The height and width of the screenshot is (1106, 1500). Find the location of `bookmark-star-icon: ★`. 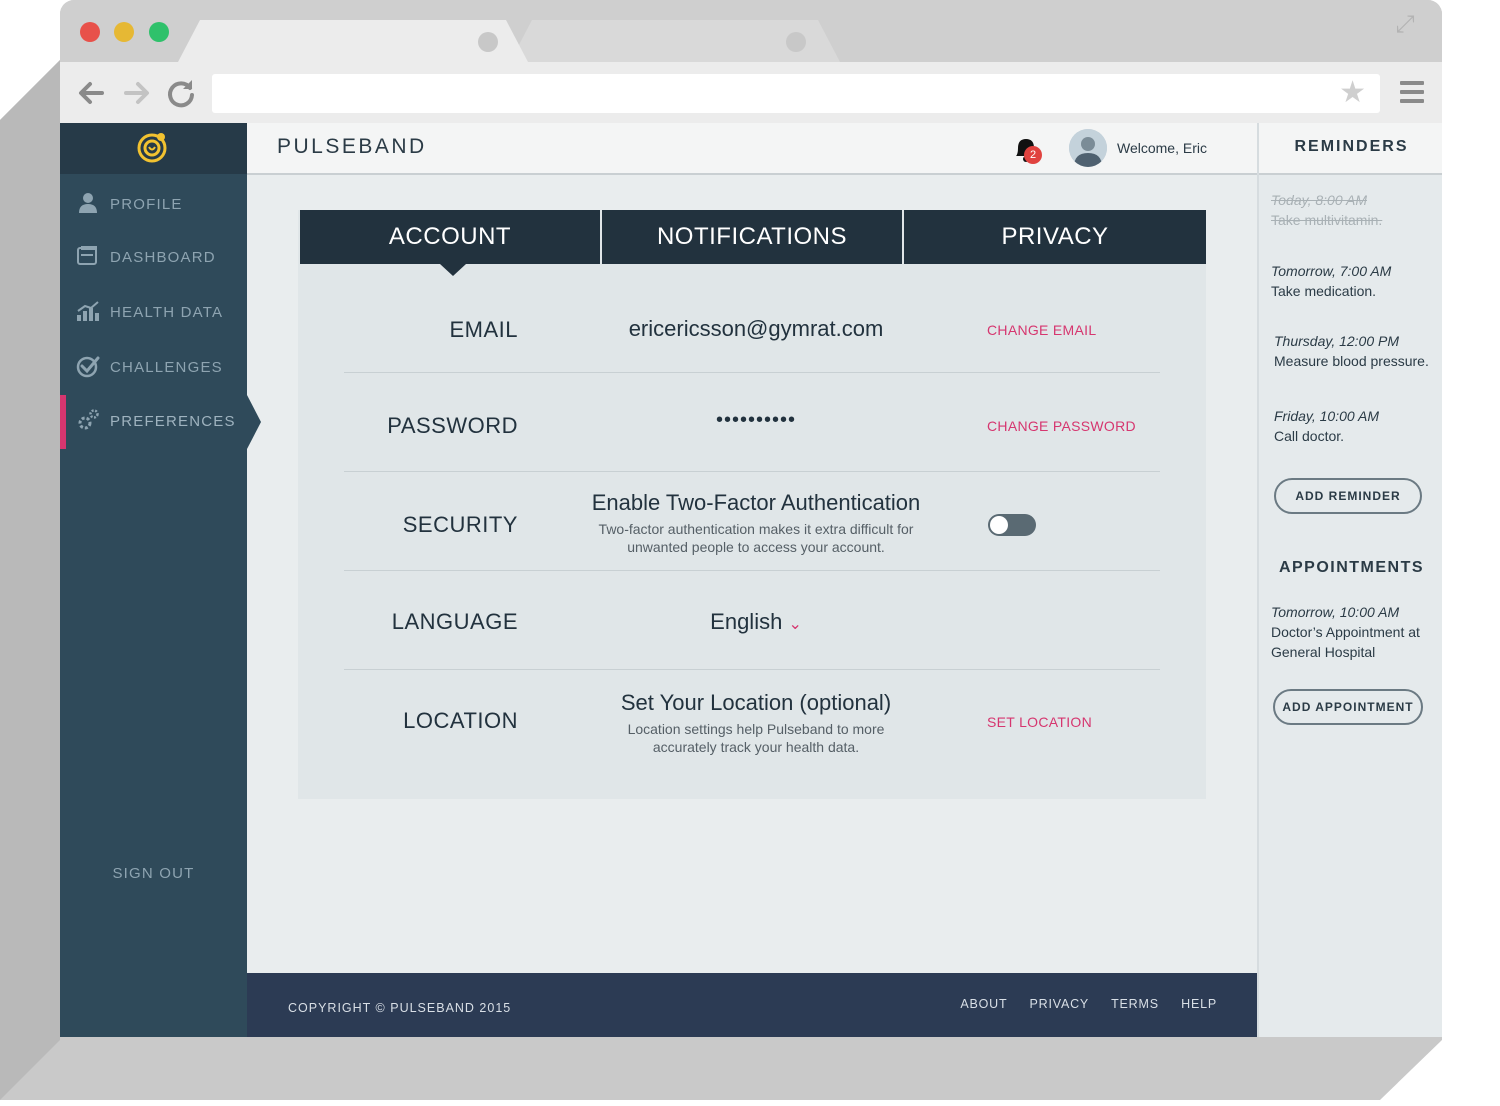

bookmark-star-icon: ★ is located at coordinates (1352, 93).